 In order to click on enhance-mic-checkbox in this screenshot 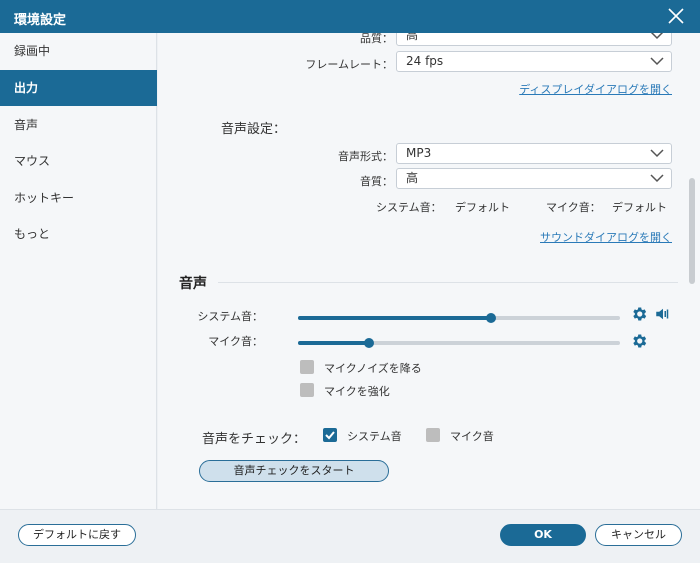, I will do `click(307, 390)`.